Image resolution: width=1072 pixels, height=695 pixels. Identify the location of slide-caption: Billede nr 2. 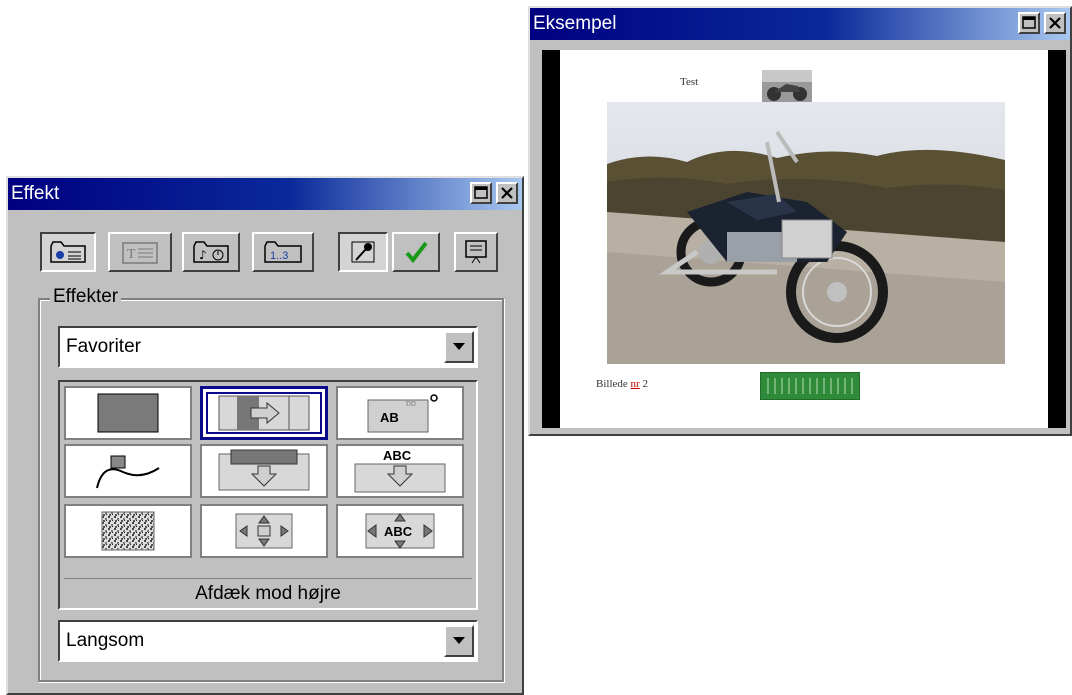
(622, 384).